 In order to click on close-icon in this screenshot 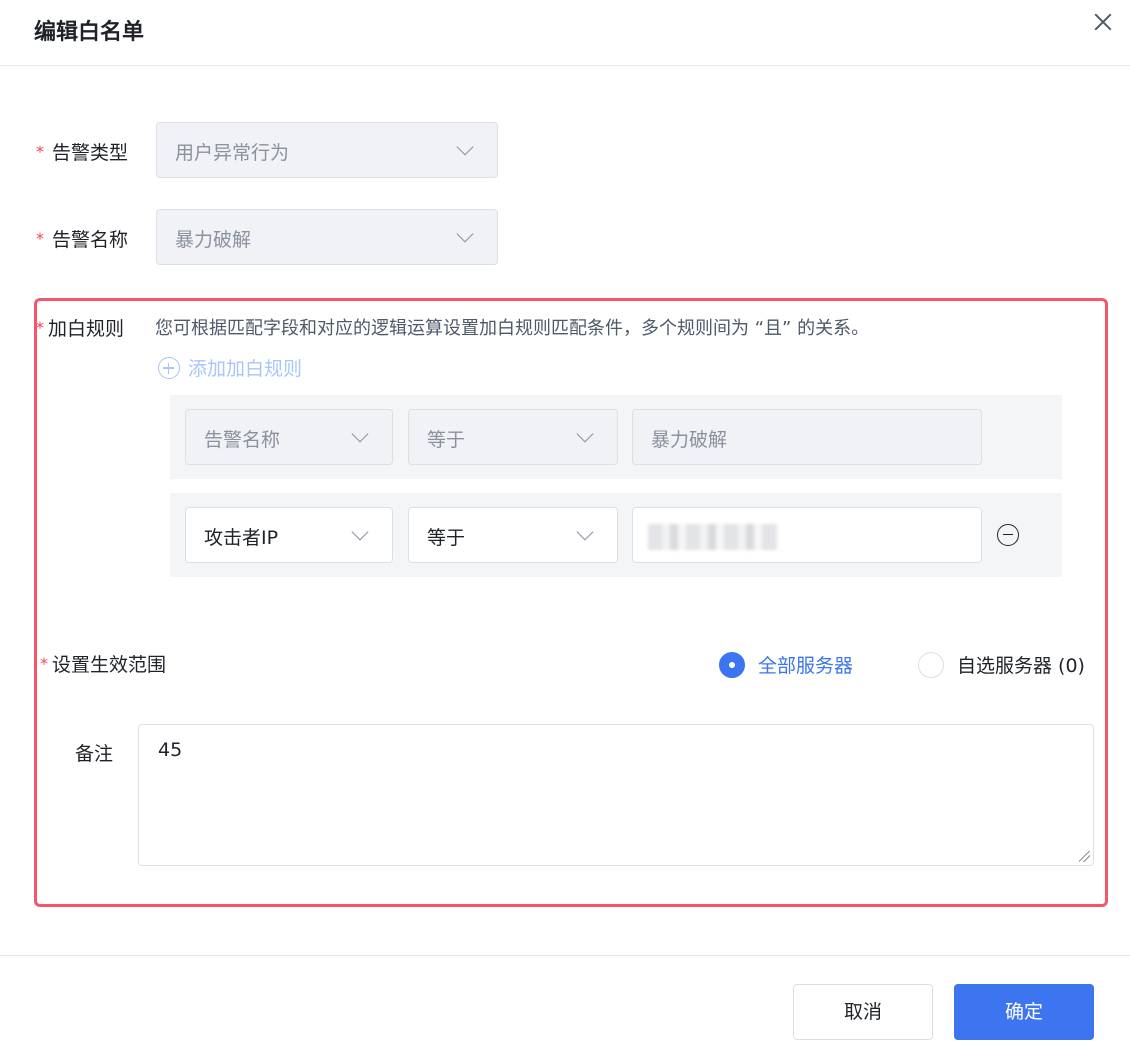, I will do `click(1103, 22)`.